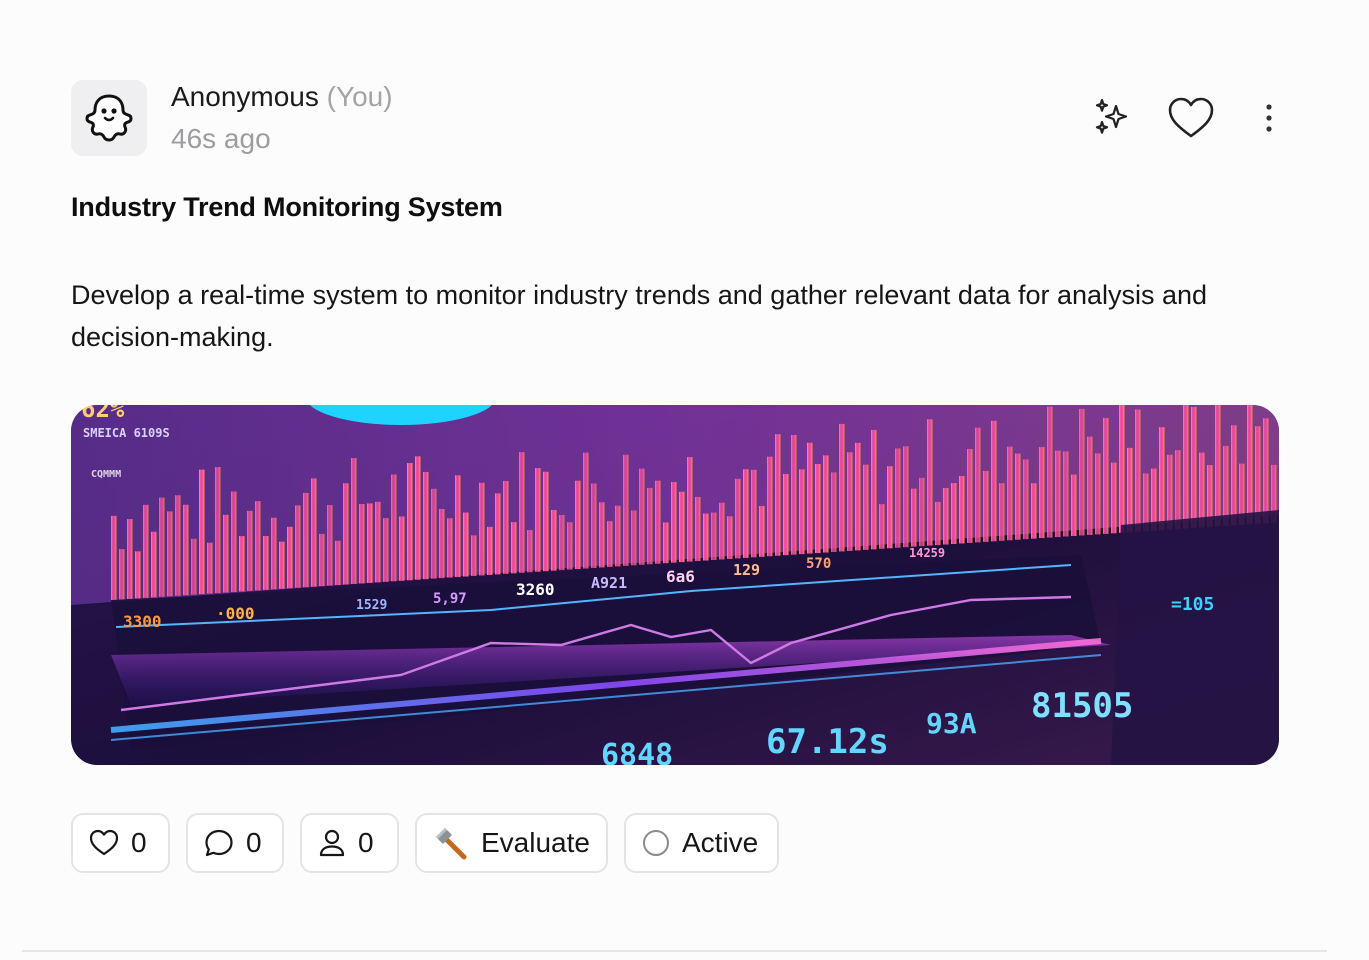 The height and width of the screenshot is (960, 1369). I want to click on evaluate-label: Evaluate, so click(535, 842).